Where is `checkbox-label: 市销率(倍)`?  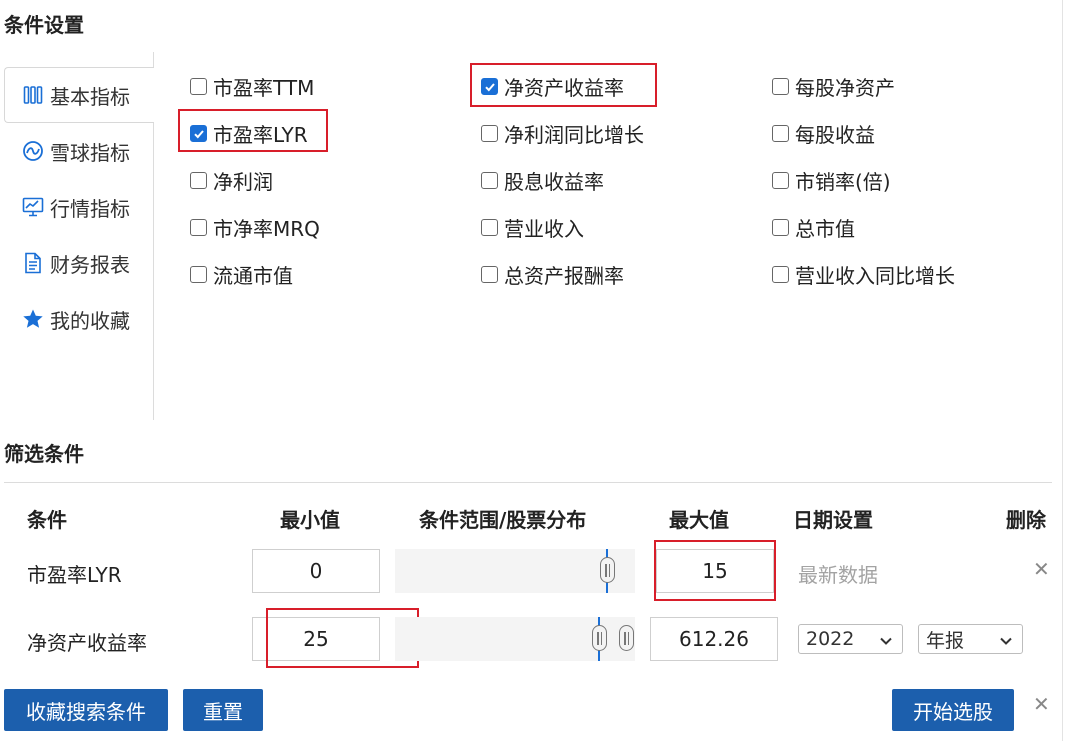 checkbox-label: 市销率(倍) is located at coordinates (843, 182).